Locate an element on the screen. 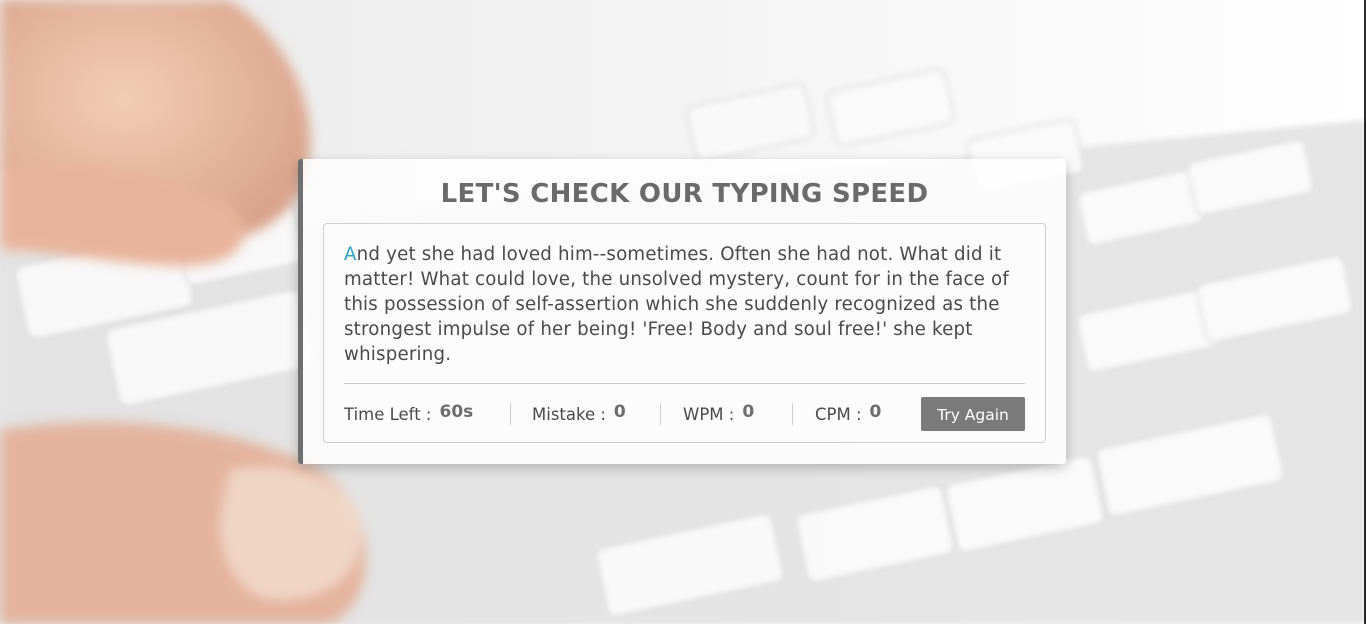 The width and height of the screenshot is (1366, 624). cpm-stat: CPM : 0 is located at coordinates (848, 414).